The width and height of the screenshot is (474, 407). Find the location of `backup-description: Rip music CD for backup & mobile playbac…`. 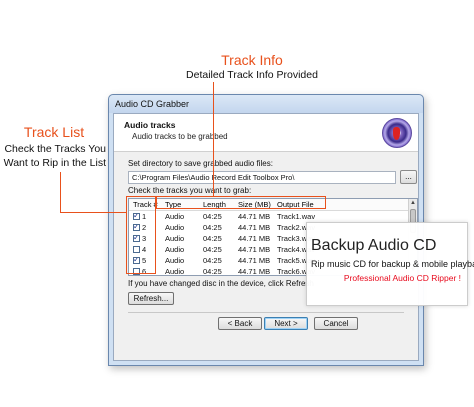

backup-description: Rip music CD for backup & mobile playbac… is located at coordinates (392, 264).